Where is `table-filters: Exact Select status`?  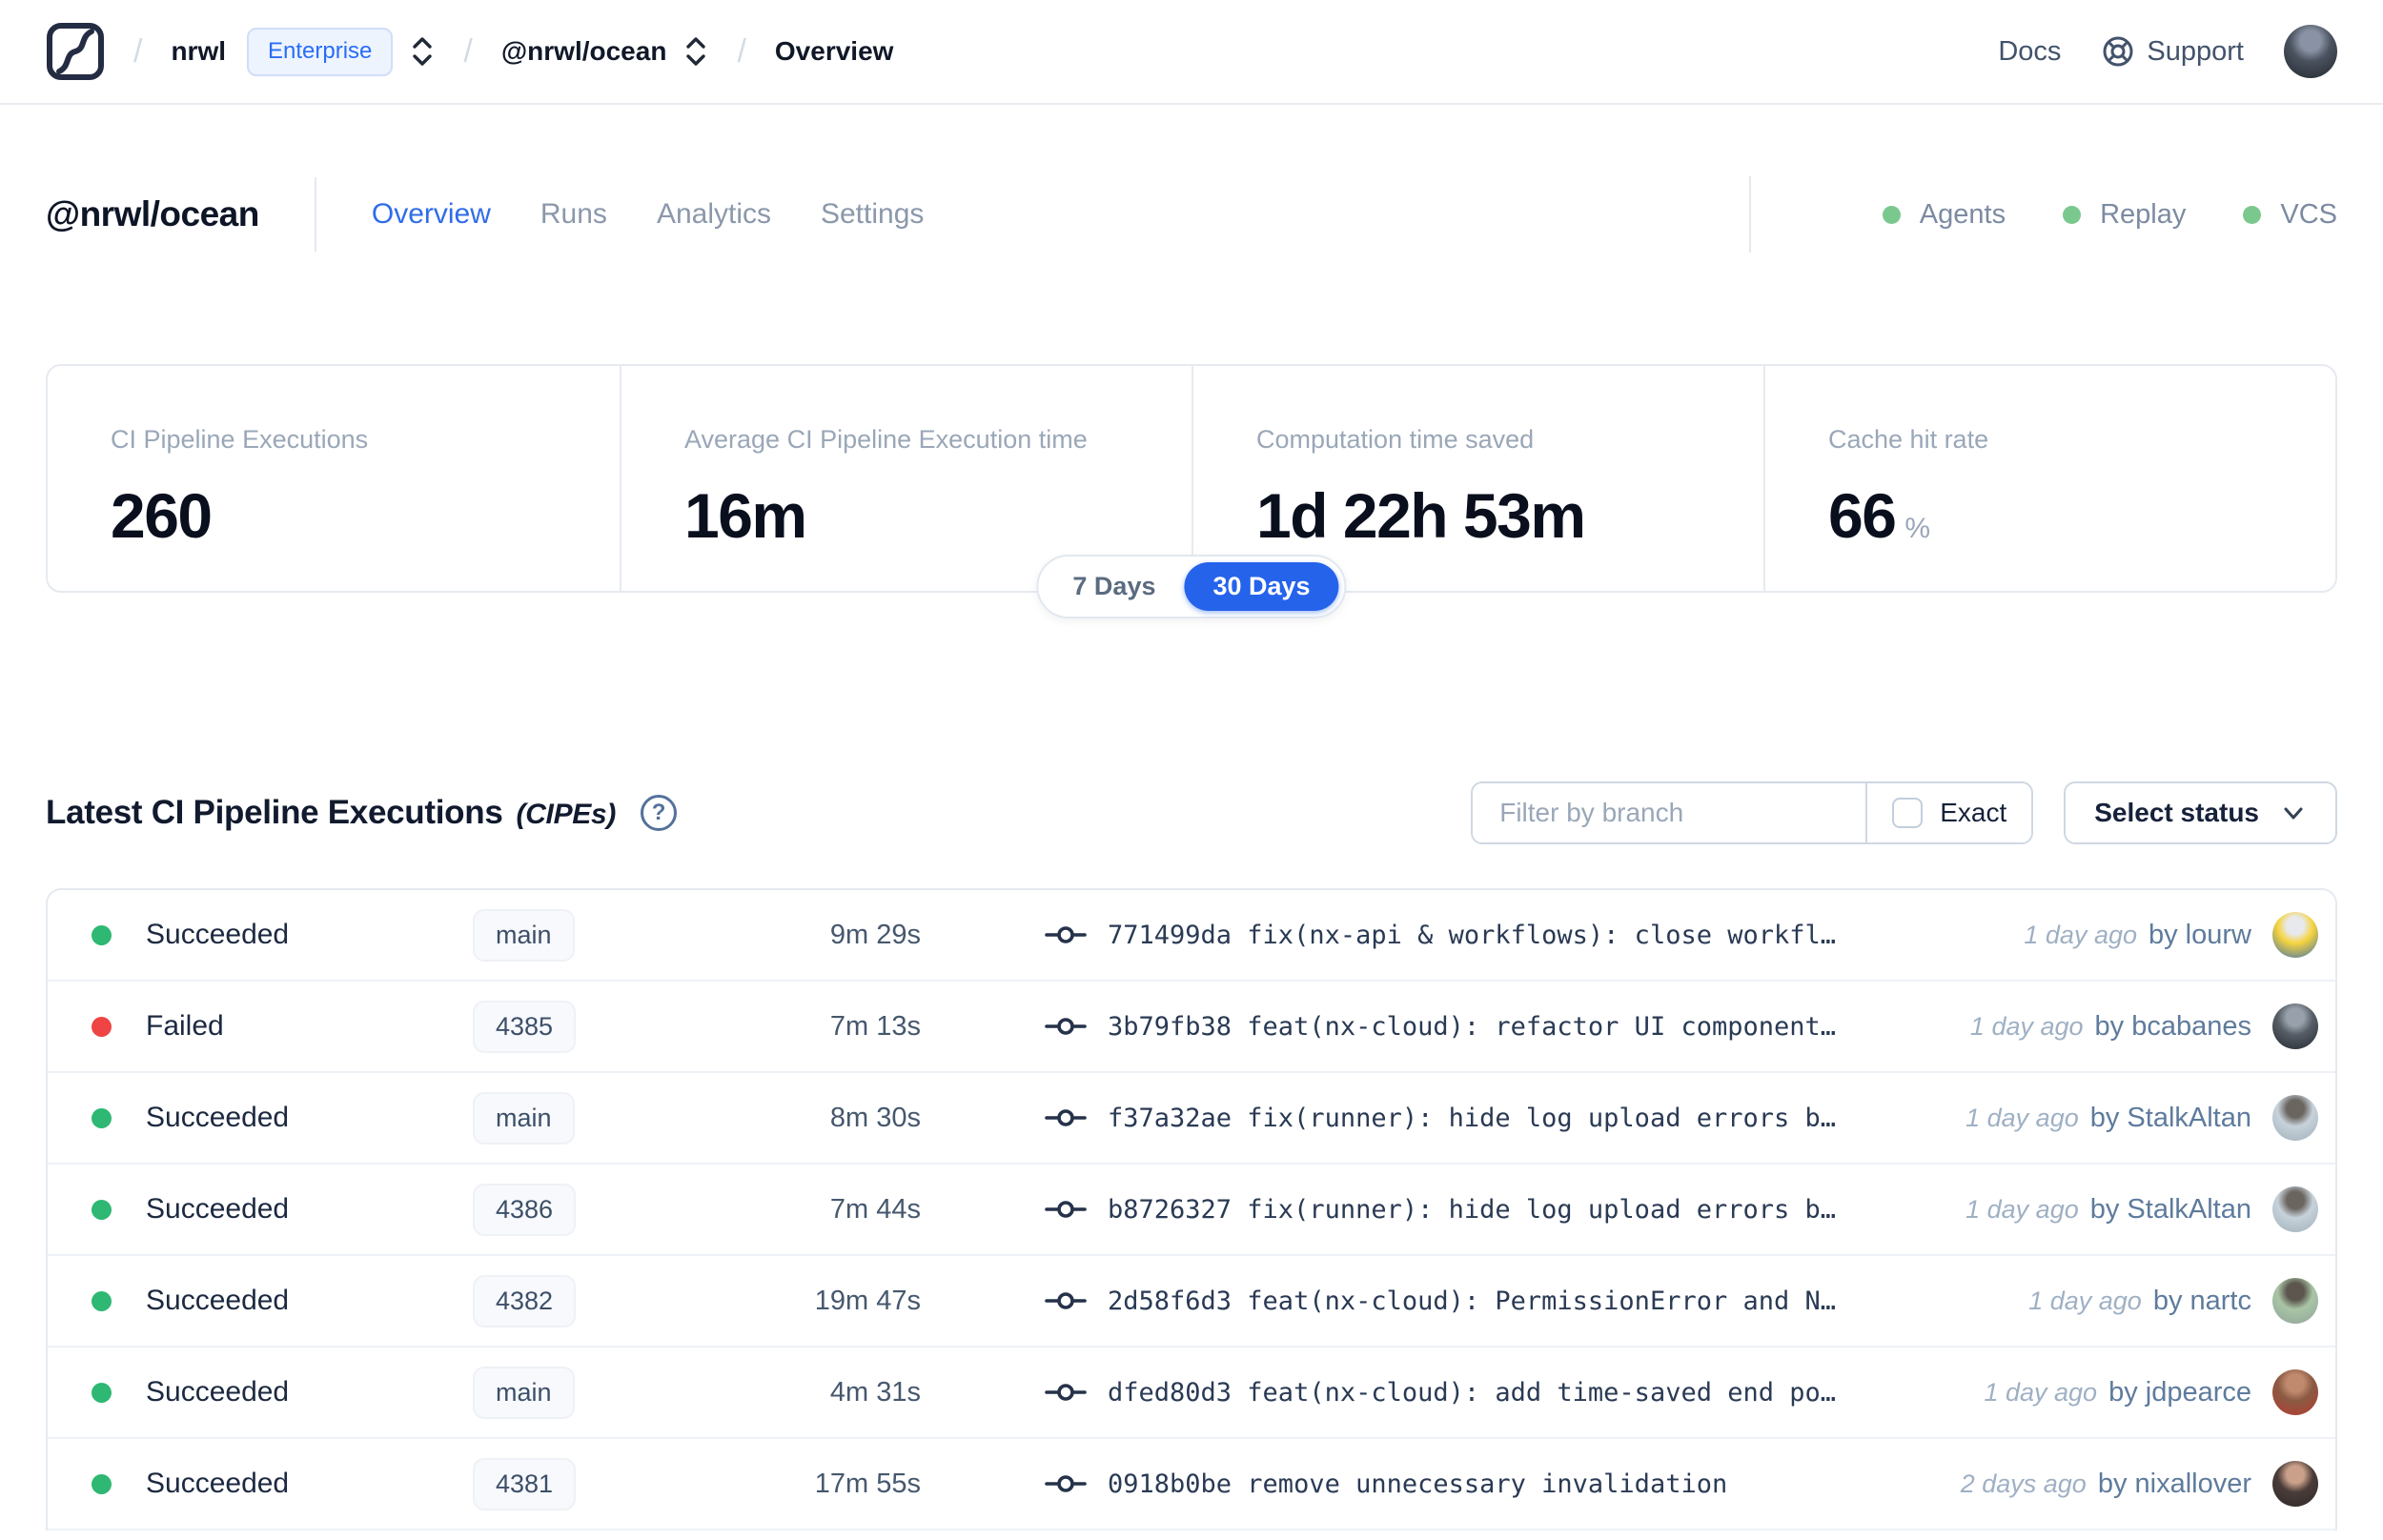 table-filters: Exact Select status is located at coordinates (1904, 812).